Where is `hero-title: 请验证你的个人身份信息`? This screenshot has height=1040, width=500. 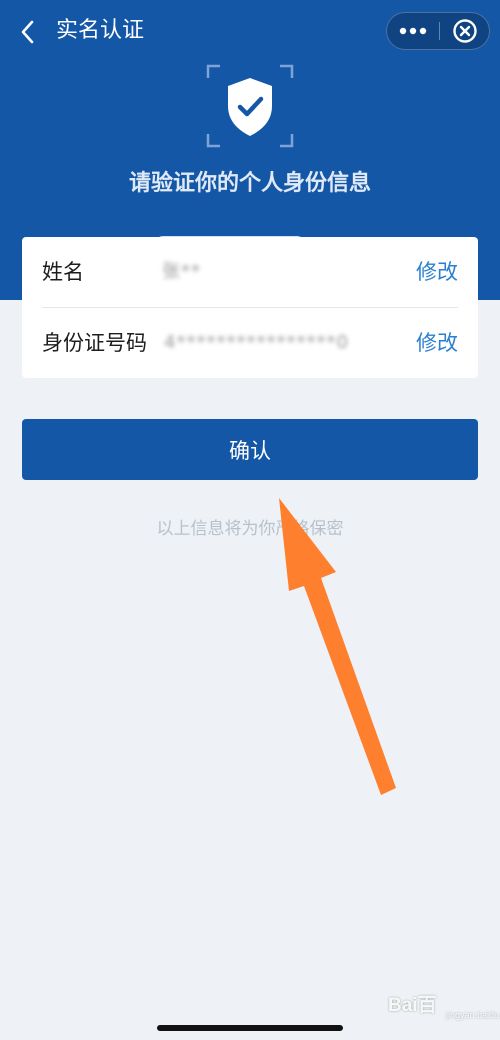
hero-title: 请验证你的个人身份信息 is located at coordinates (249, 183).